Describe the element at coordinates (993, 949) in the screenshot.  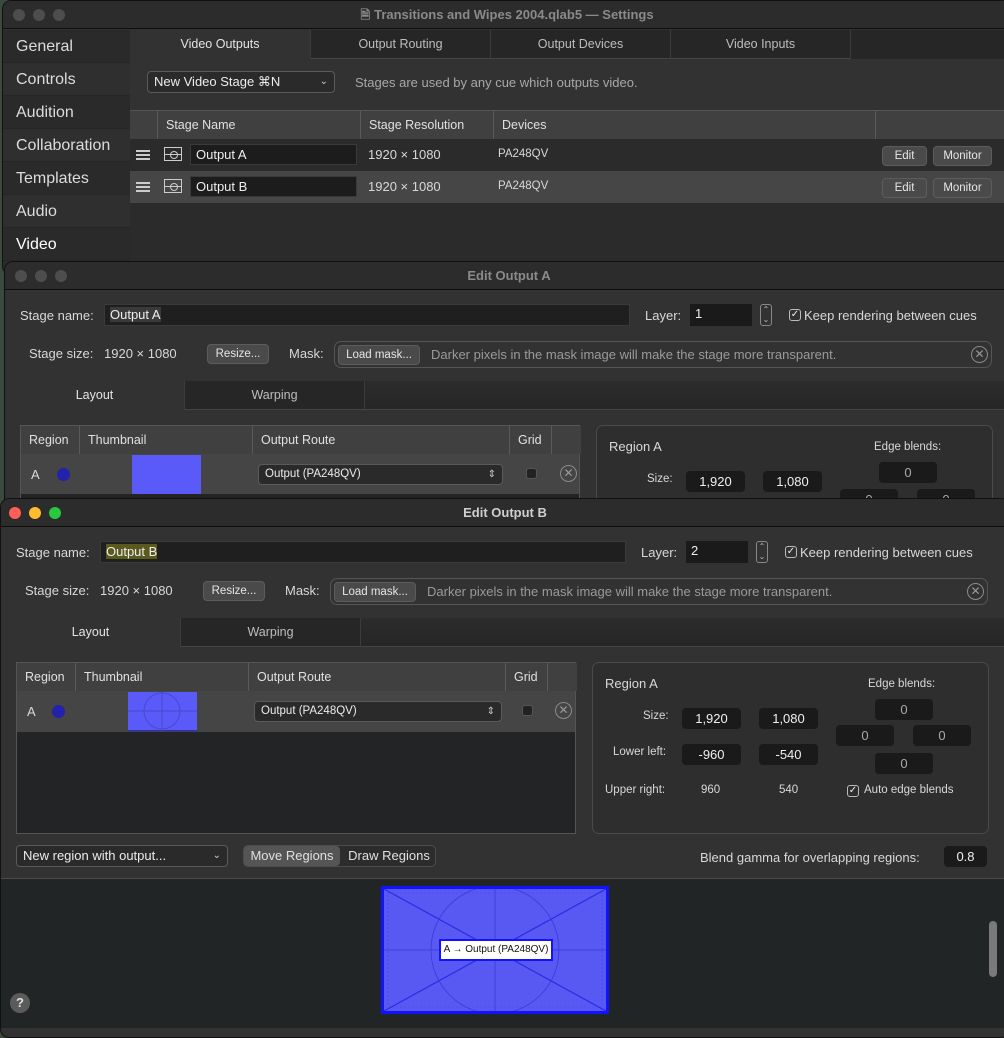
I see `canvas-scrollbar` at that location.